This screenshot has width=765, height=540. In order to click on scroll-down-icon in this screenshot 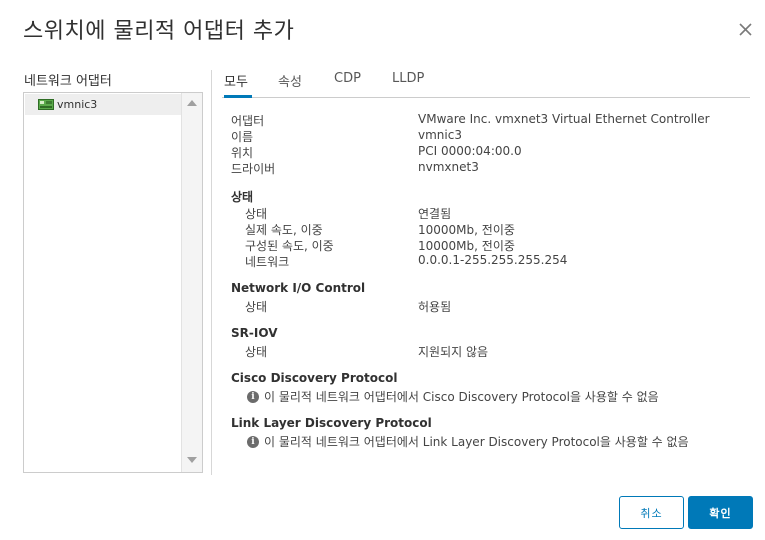, I will do `click(192, 460)`.